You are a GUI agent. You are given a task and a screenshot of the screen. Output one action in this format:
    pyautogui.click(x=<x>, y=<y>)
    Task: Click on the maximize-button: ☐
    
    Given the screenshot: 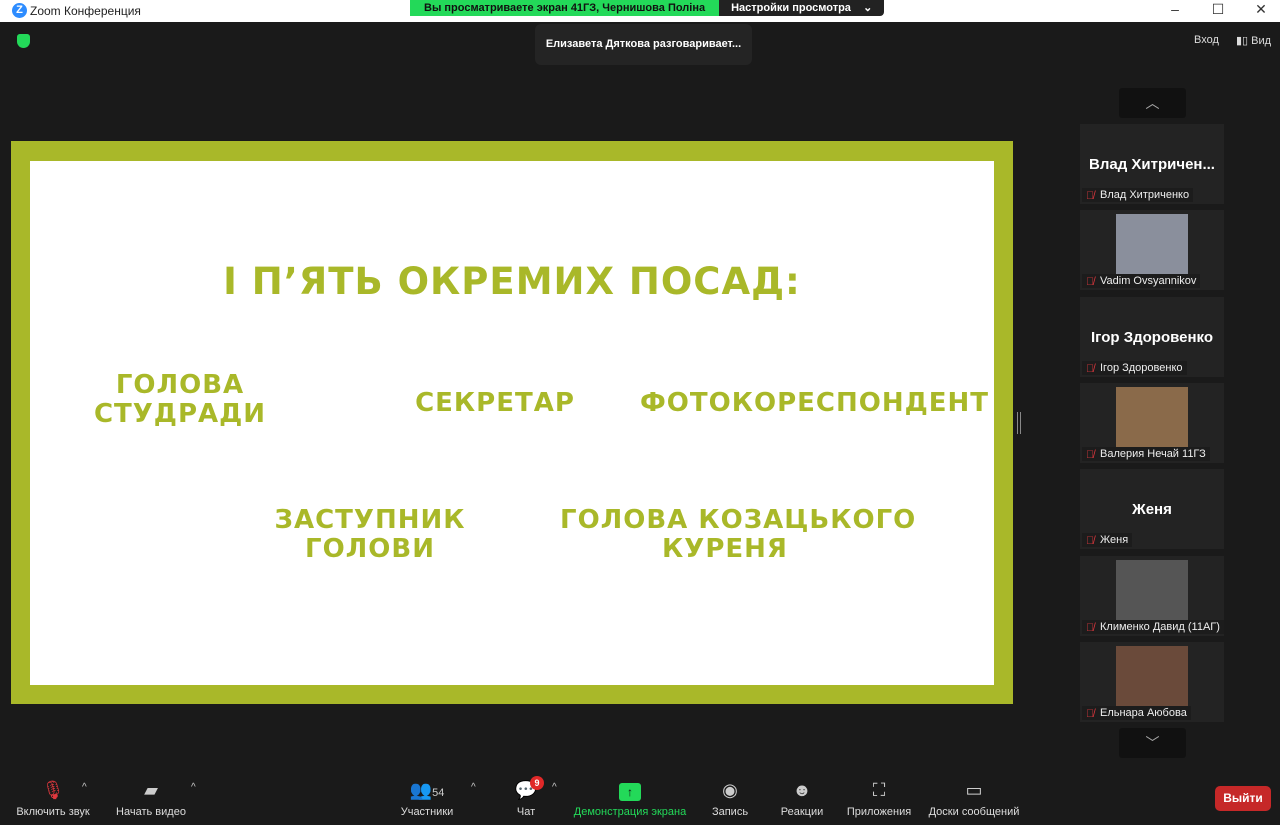 What is the action you would take?
    pyautogui.click(x=1218, y=9)
    